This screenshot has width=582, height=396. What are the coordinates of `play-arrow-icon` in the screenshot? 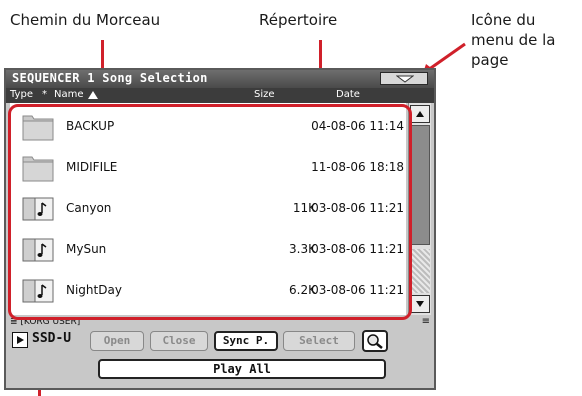 It's located at (20, 340).